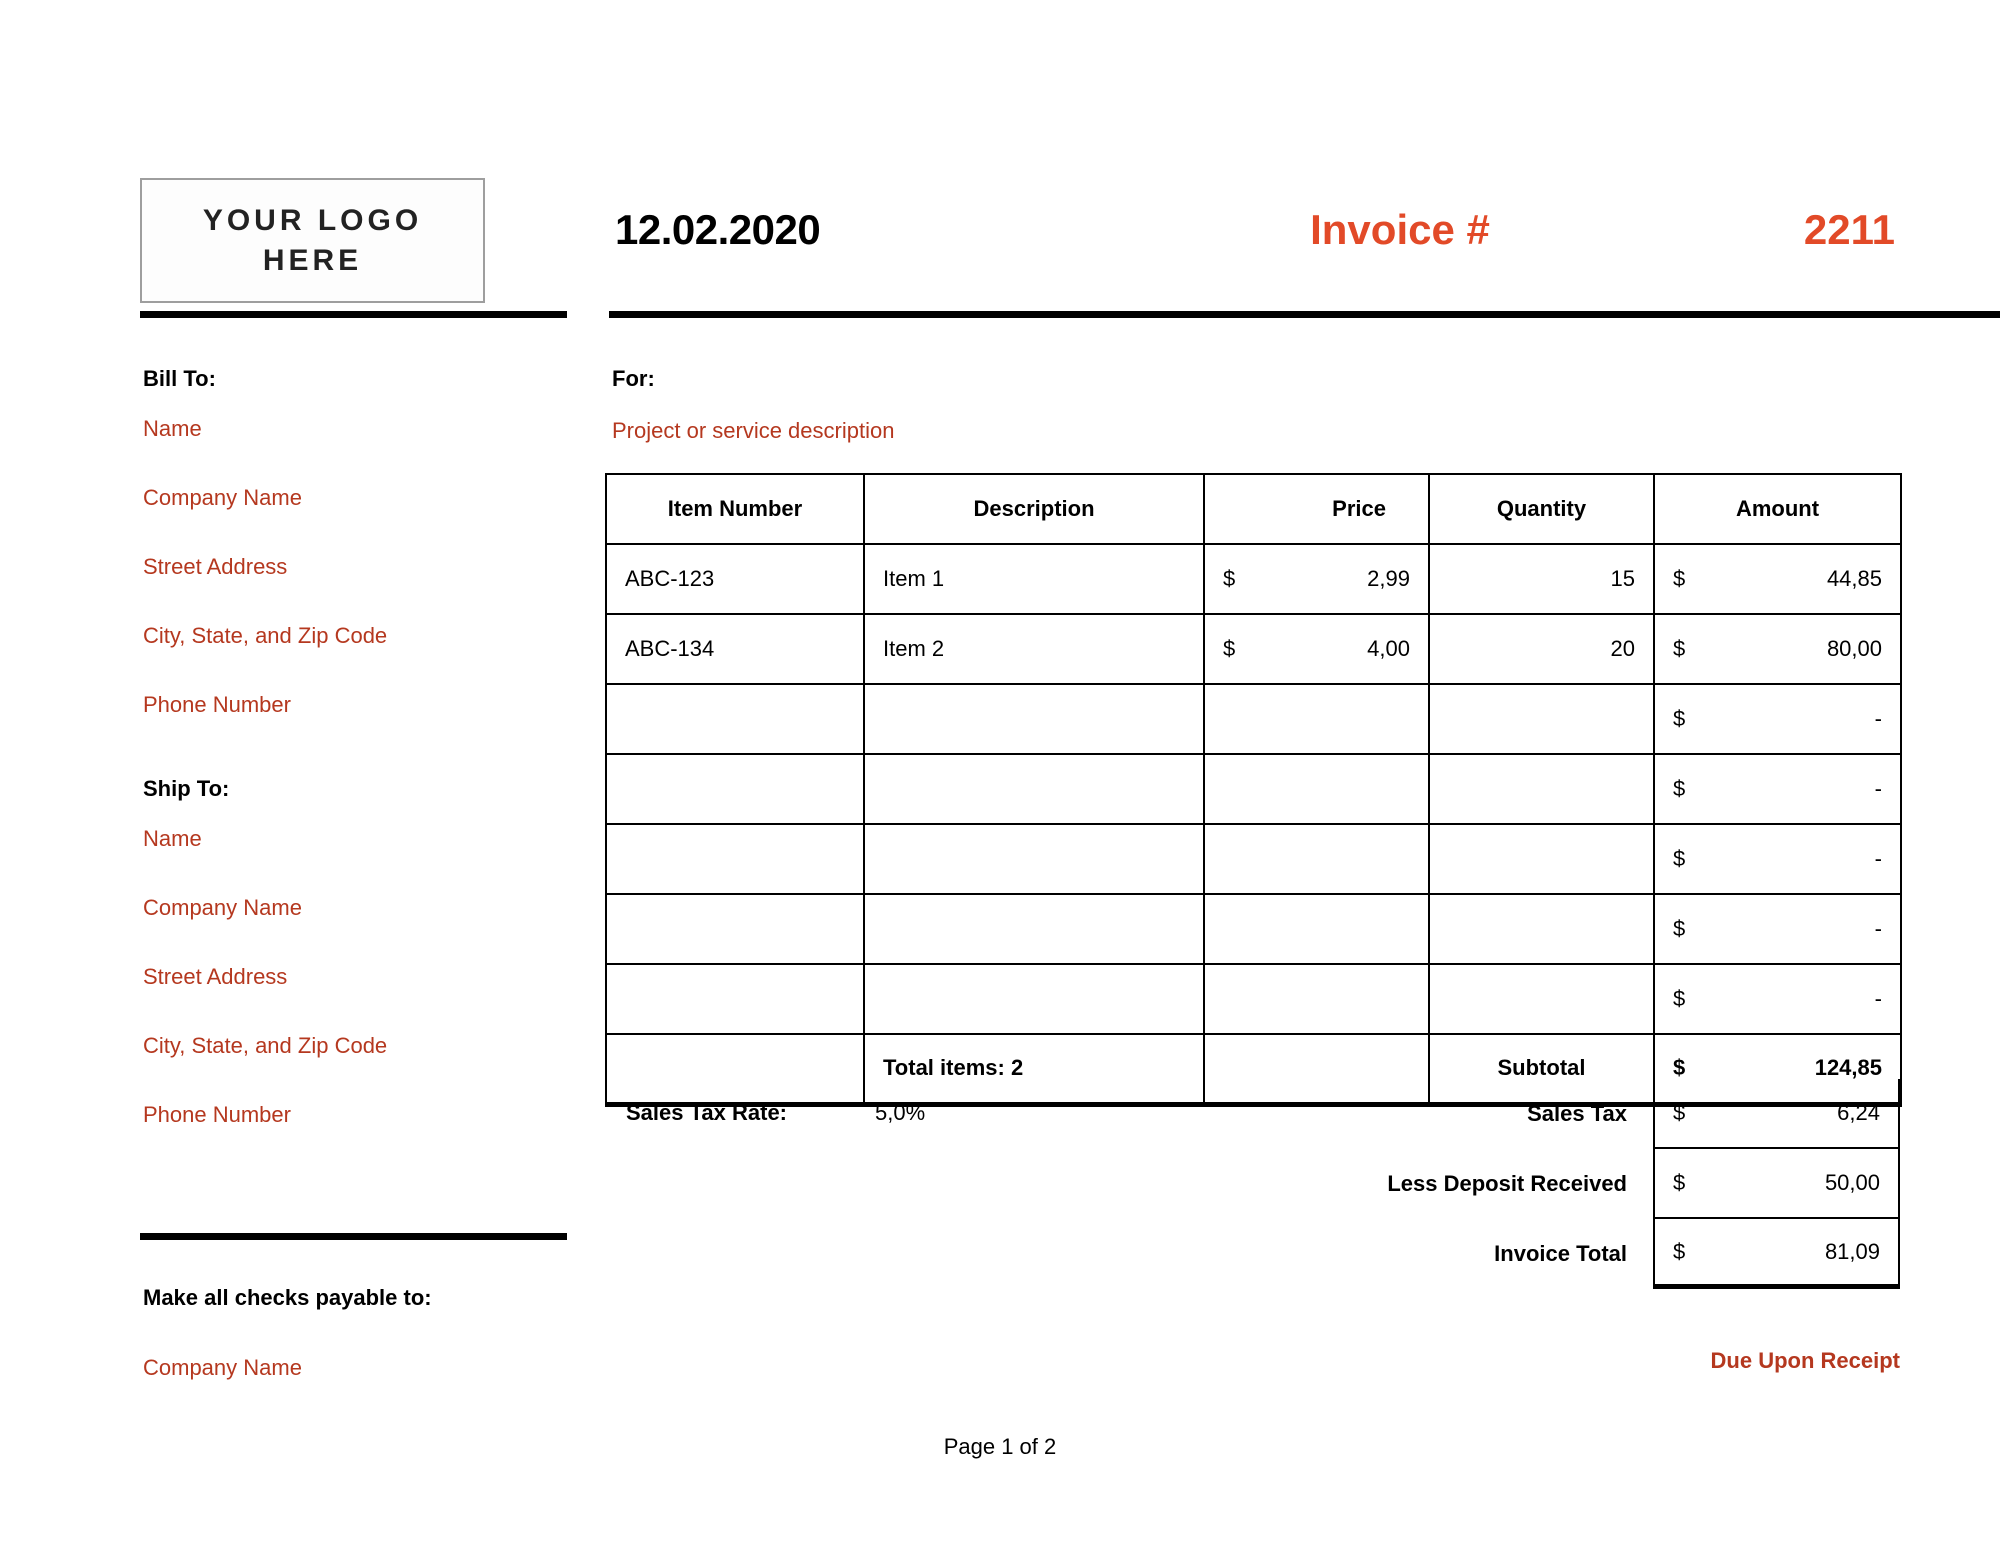 This screenshot has width=2000, height=1545. I want to click on totals-row-invoice-total: Invoice Total $81,09, so click(1590, 1254).